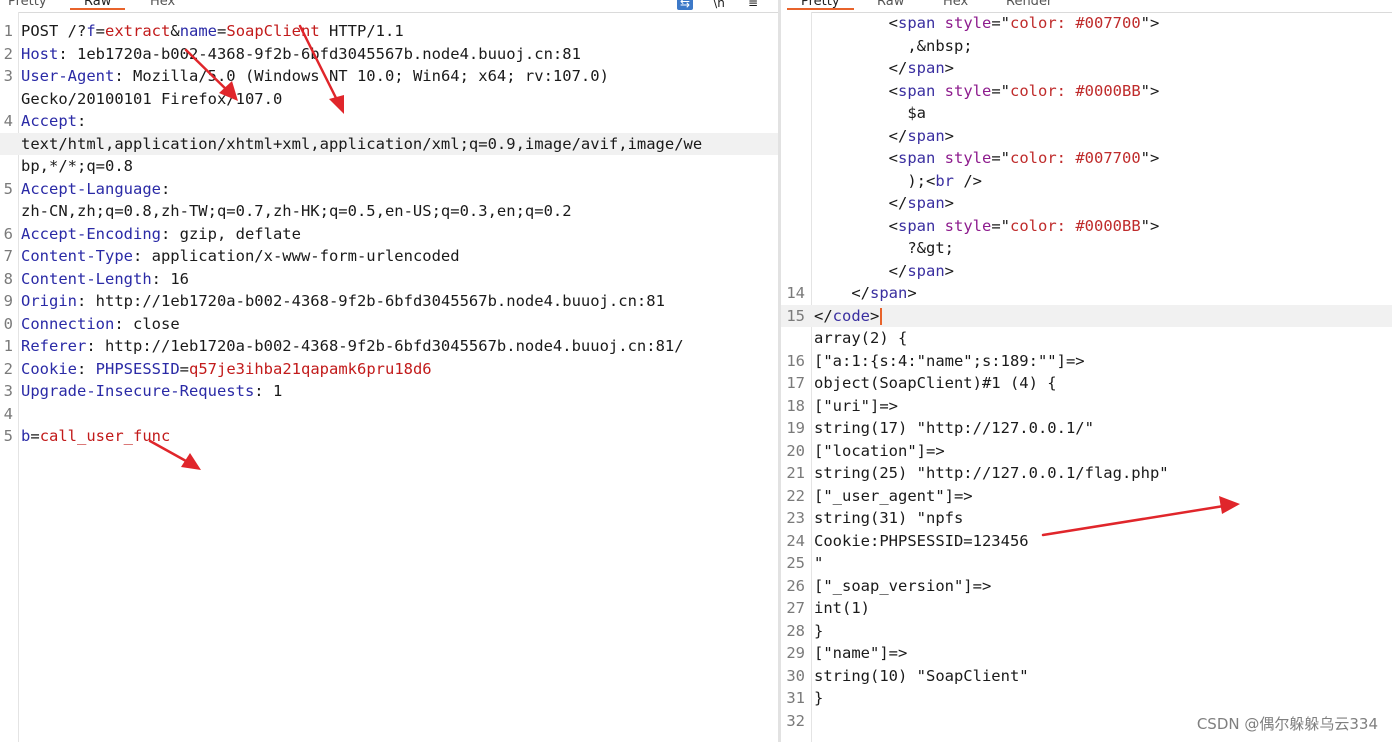 This screenshot has height=742, width=1392. What do you see at coordinates (884, 271) in the screenshot?
I see `code-text: </span>` at bounding box center [884, 271].